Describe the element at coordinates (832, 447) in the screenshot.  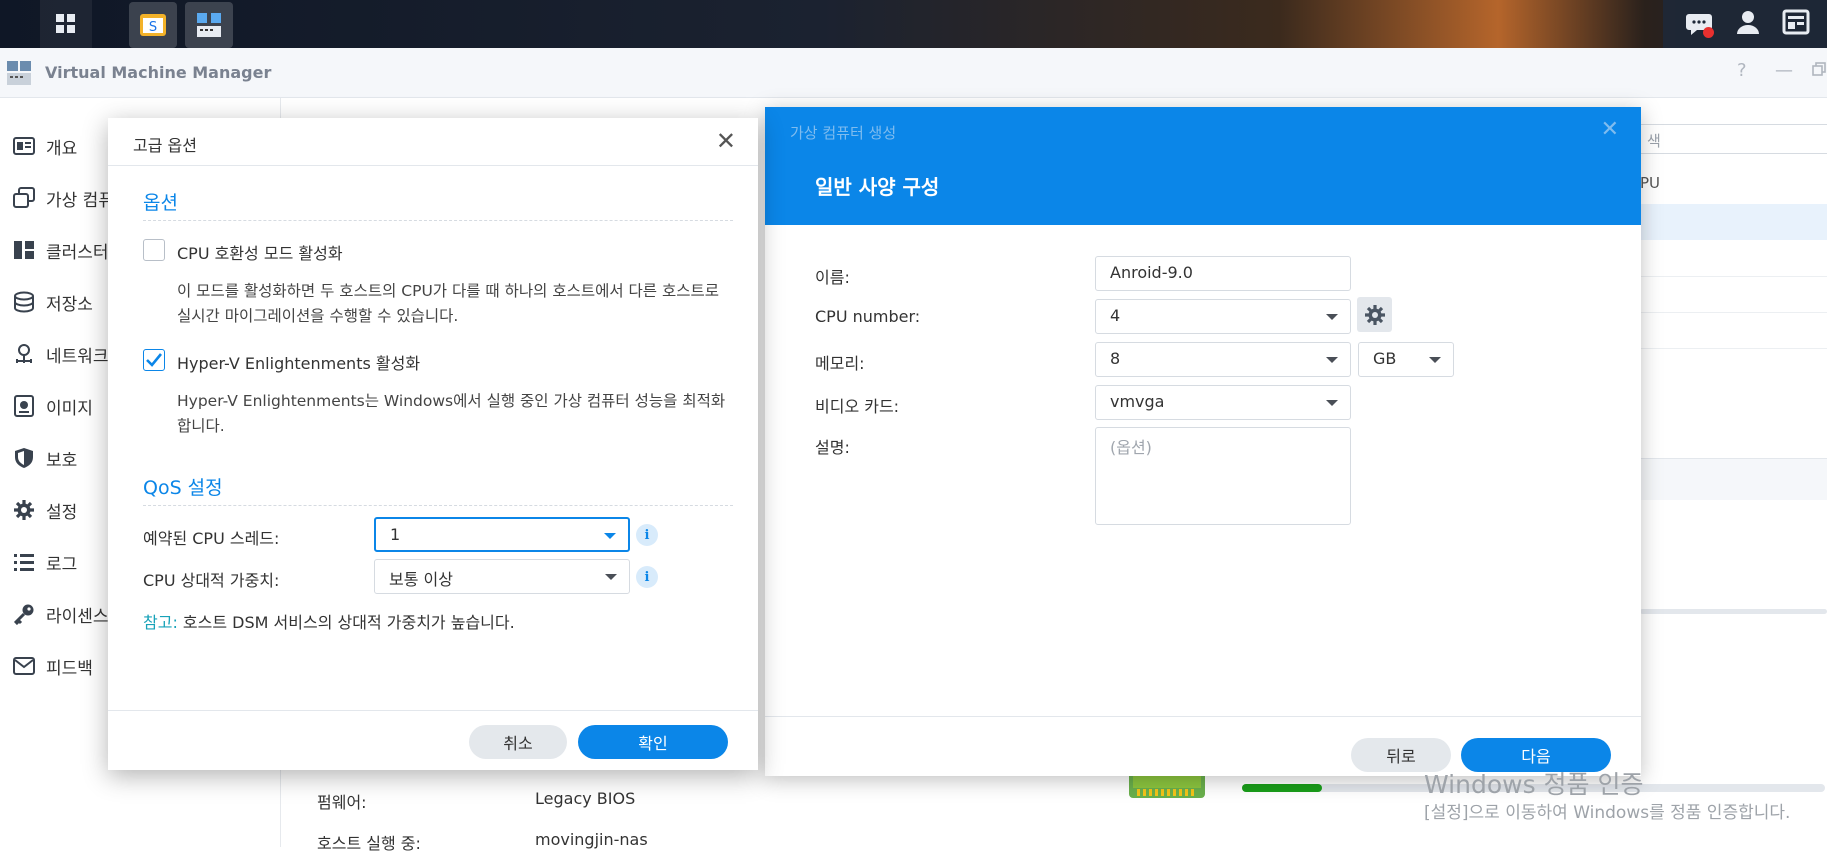
I see `description-label: 설명:` at that location.